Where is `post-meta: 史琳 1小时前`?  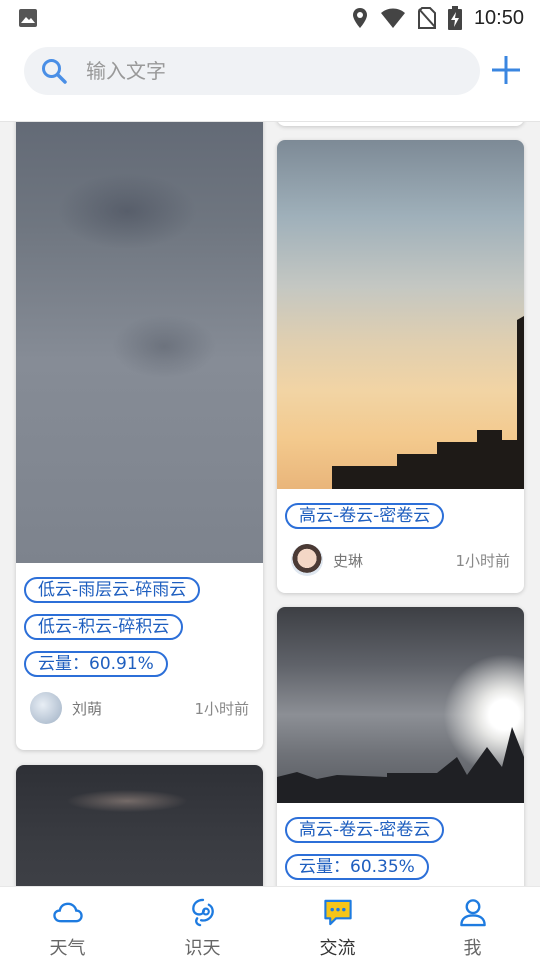
post-meta: 史琳 1小时前 is located at coordinates (400, 560).